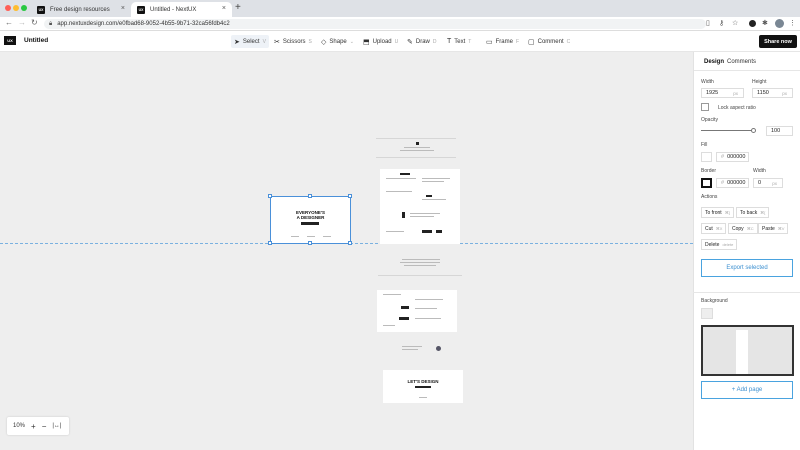 The width and height of the screenshot is (800, 450). Describe the element at coordinates (9, 22) in the screenshot. I see `back-arrow-icon: ←` at that location.